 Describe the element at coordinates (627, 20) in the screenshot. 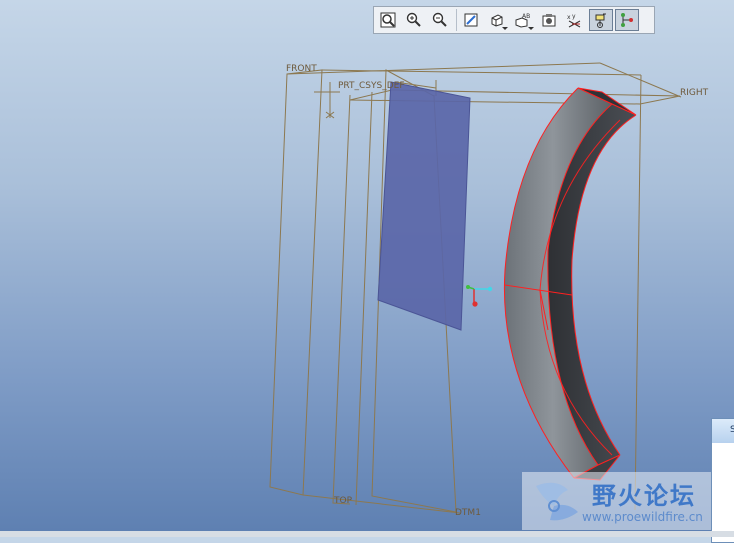

I see `annotation-display-icon` at that location.